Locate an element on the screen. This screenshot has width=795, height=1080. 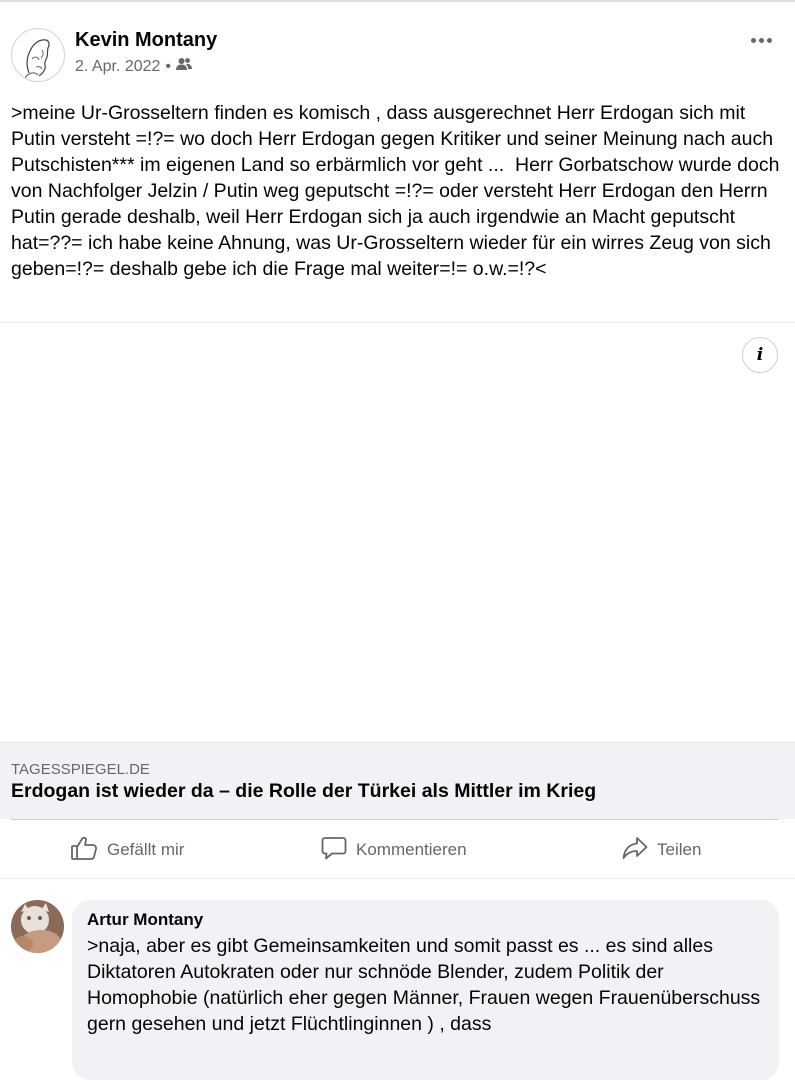
share-button: Teilen is located at coordinates (661, 850).